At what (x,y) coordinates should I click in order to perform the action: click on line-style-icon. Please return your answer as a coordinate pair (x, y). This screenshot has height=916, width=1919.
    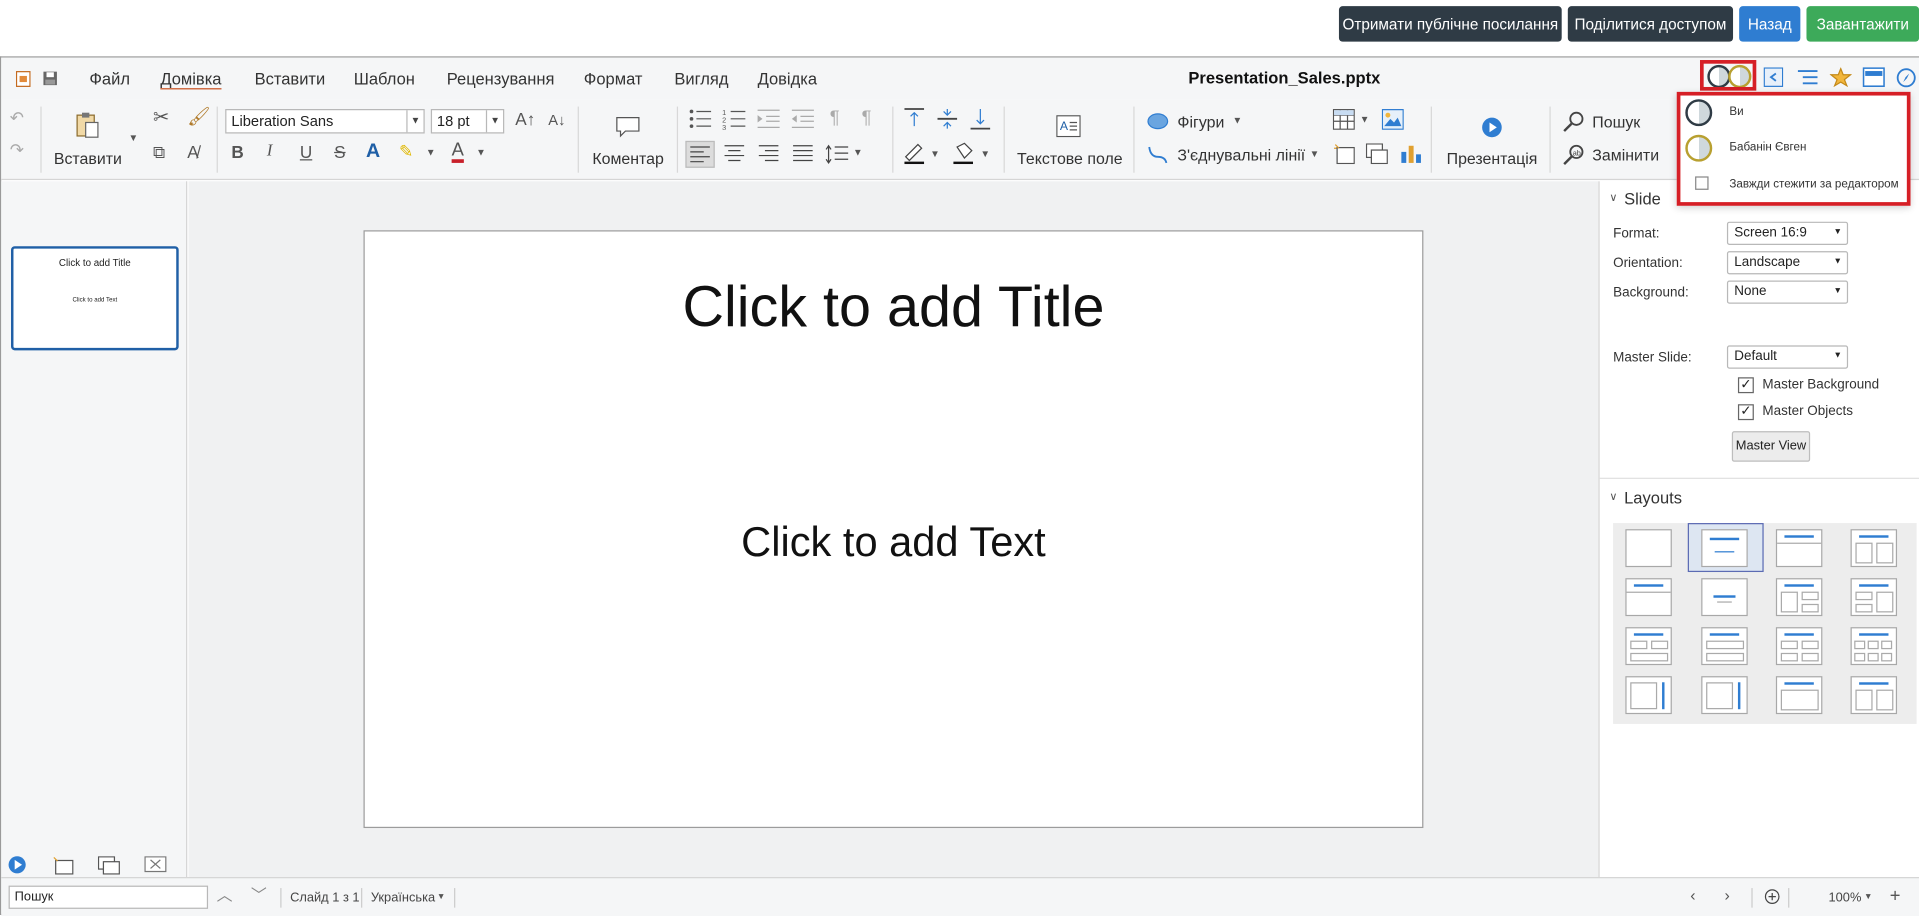
    Looking at the image, I should click on (914, 153).